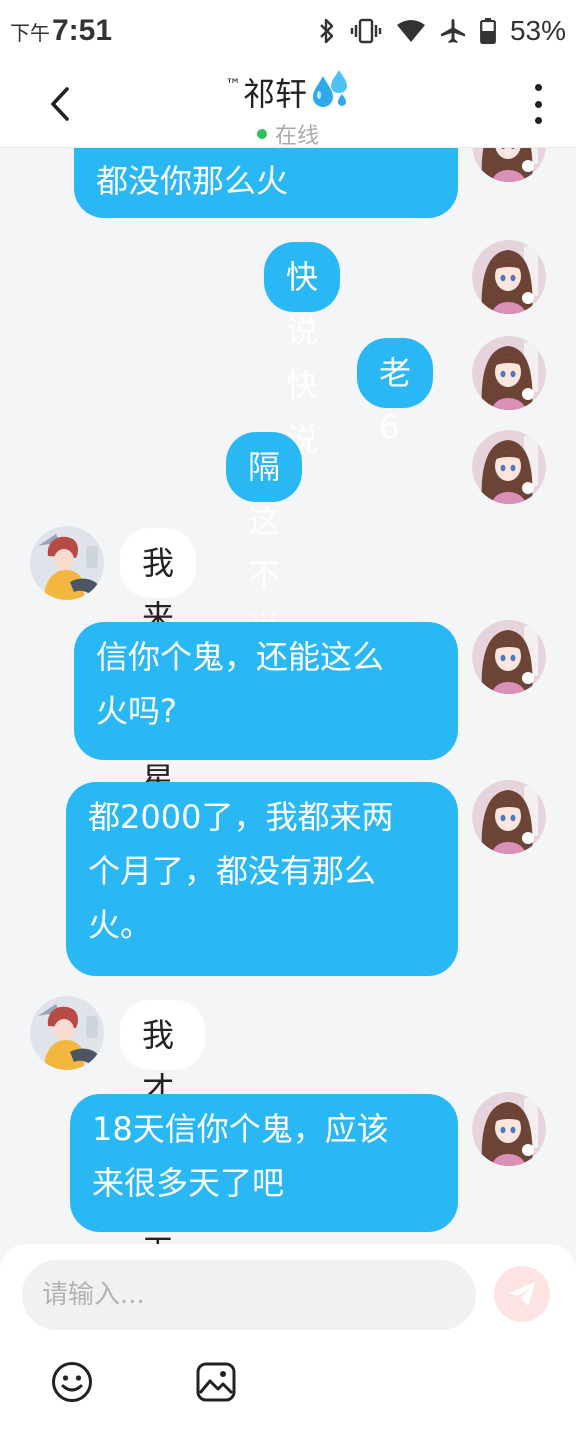 The height and width of the screenshot is (1440, 576). What do you see at coordinates (82, 30) in the screenshot?
I see `status-time: 7:51` at bounding box center [82, 30].